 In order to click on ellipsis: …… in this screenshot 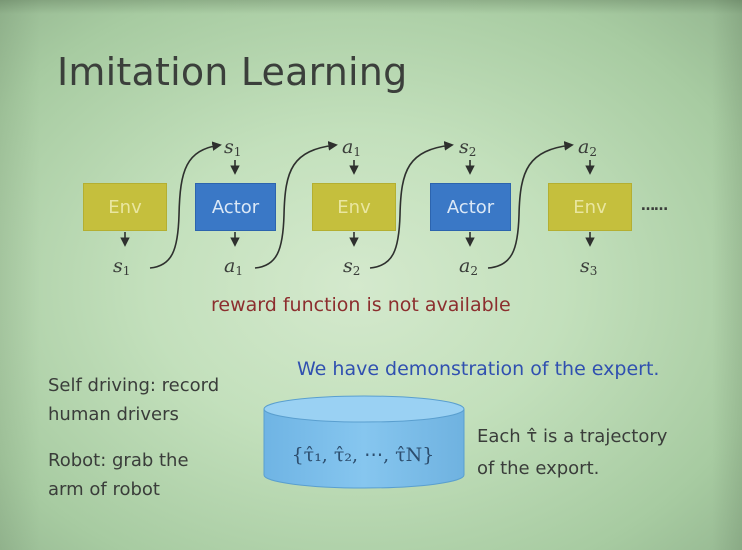, I will do `click(654, 206)`.